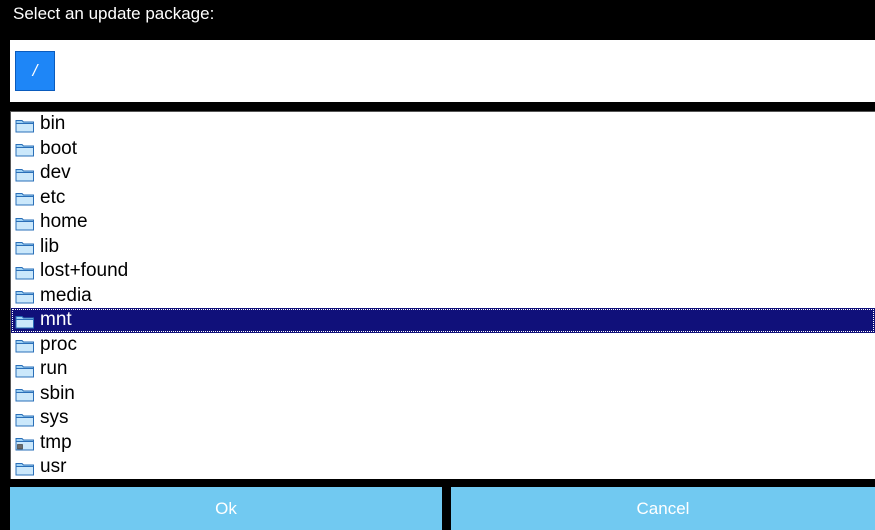 This screenshot has width=875, height=530. What do you see at coordinates (56, 442) in the screenshot?
I see `file-row-label: tmp` at bounding box center [56, 442].